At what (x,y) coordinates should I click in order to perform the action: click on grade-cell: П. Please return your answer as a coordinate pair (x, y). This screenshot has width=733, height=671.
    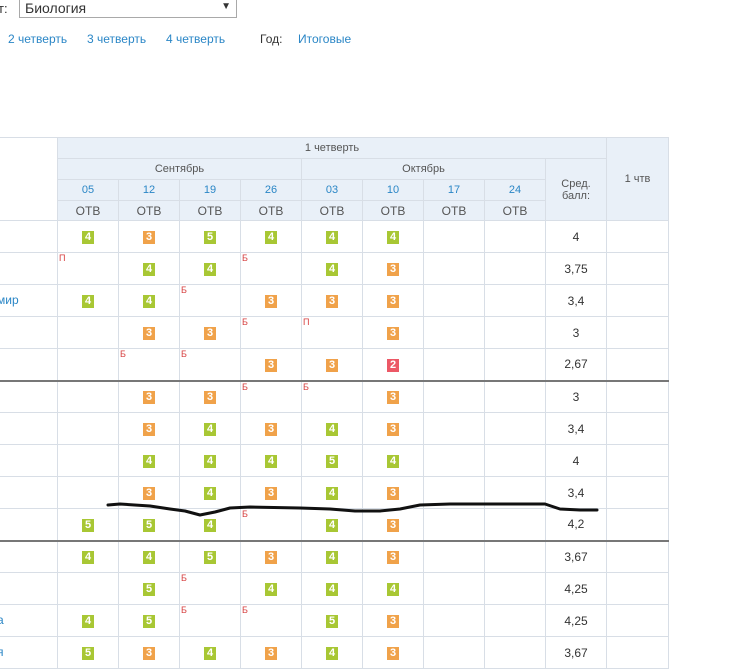
    Looking at the image, I should click on (332, 332).